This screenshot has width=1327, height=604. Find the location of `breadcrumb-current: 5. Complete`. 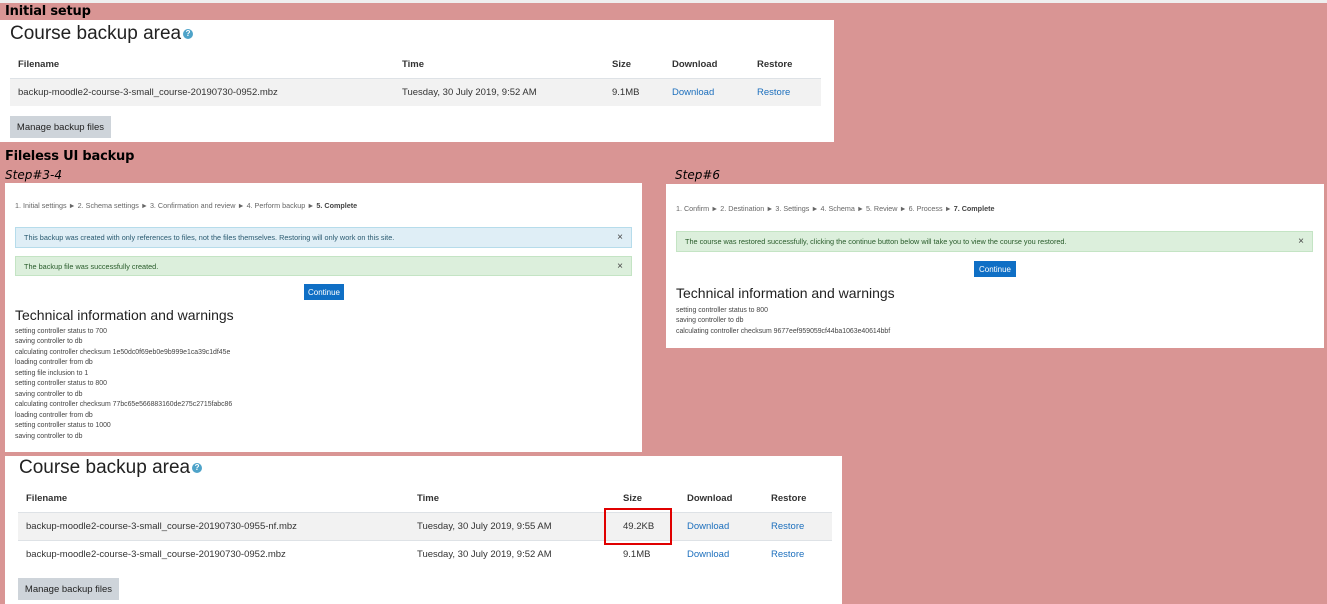

breadcrumb-current: 5. Complete is located at coordinates (337, 205).